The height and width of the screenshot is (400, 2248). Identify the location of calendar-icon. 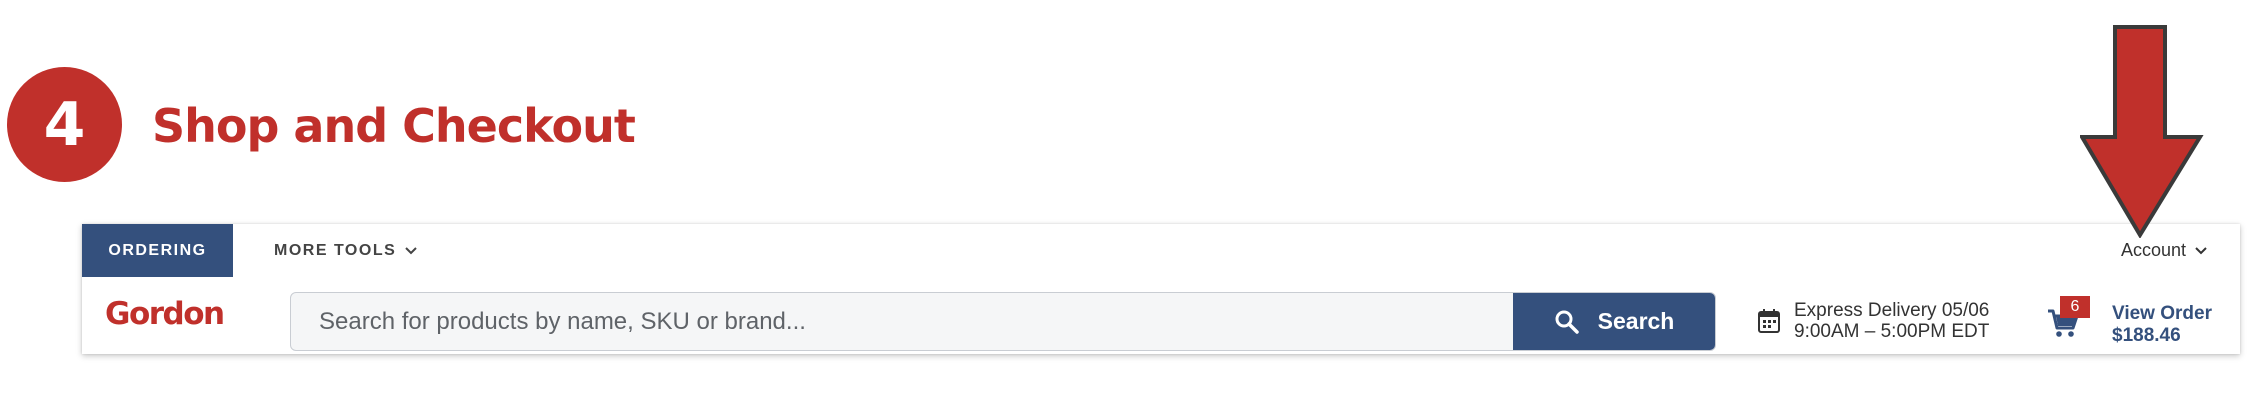
(1769, 321).